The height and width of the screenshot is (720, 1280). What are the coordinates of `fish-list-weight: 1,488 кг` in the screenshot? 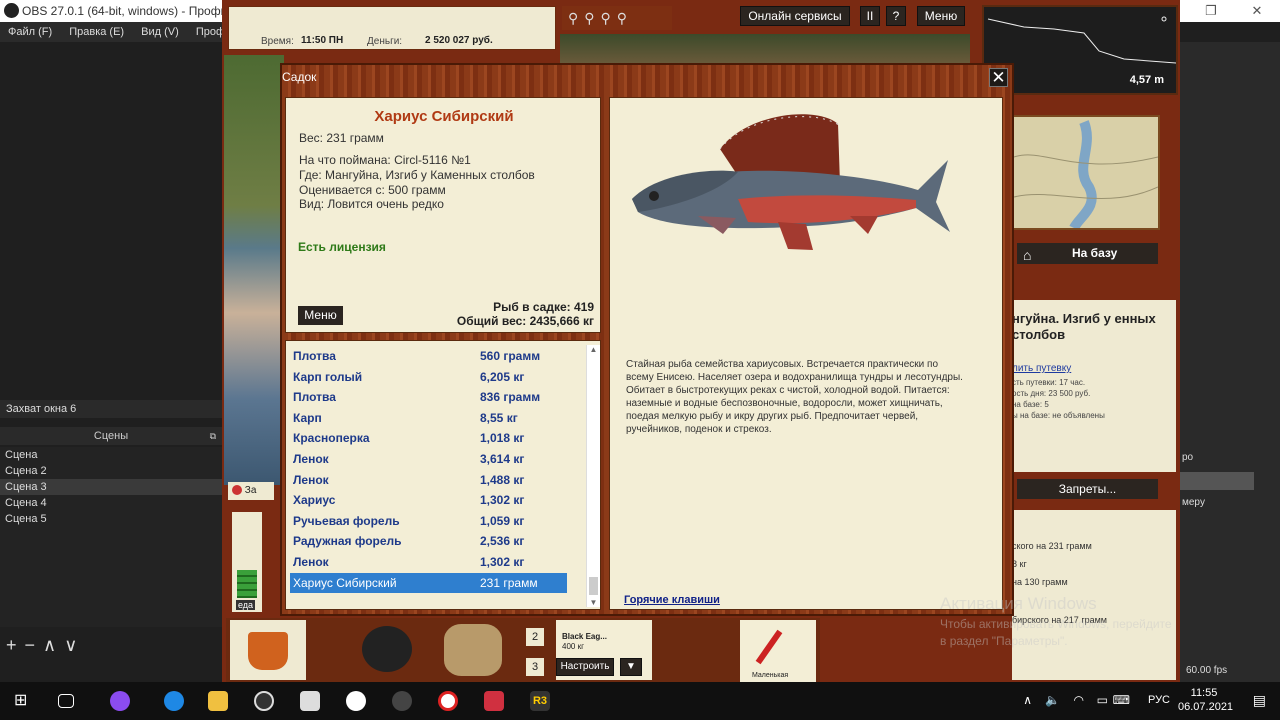 It's located at (502, 479).